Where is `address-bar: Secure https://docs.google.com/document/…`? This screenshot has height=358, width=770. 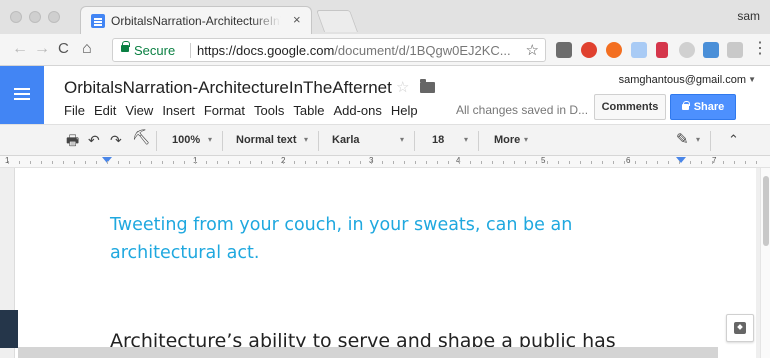
address-bar: Secure https://docs.google.com/document/… is located at coordinates (329, 50).